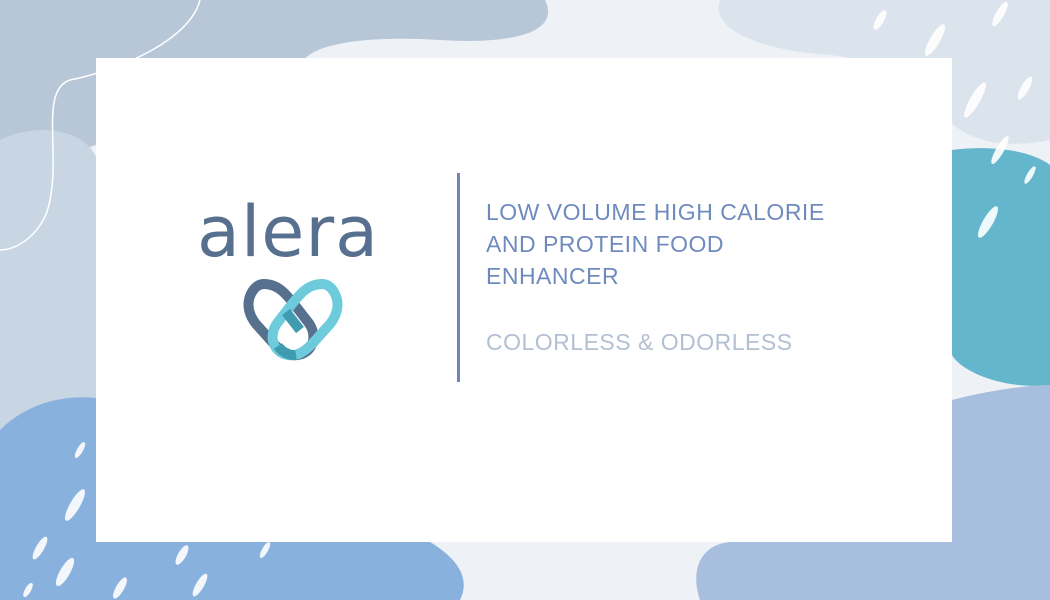 The height and width of the screenshot is (600, 1050). Describe the element at coordinates (655, 212) in the screenshot. I see `headline-line-1: LOW VOLUME HIGH CALORIE` at that location.